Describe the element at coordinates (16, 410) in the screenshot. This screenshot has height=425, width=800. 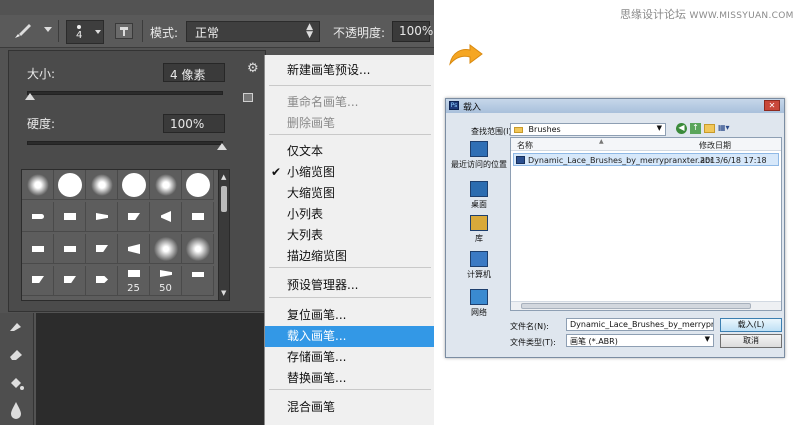
I see `blur-tool-icon` at that location.